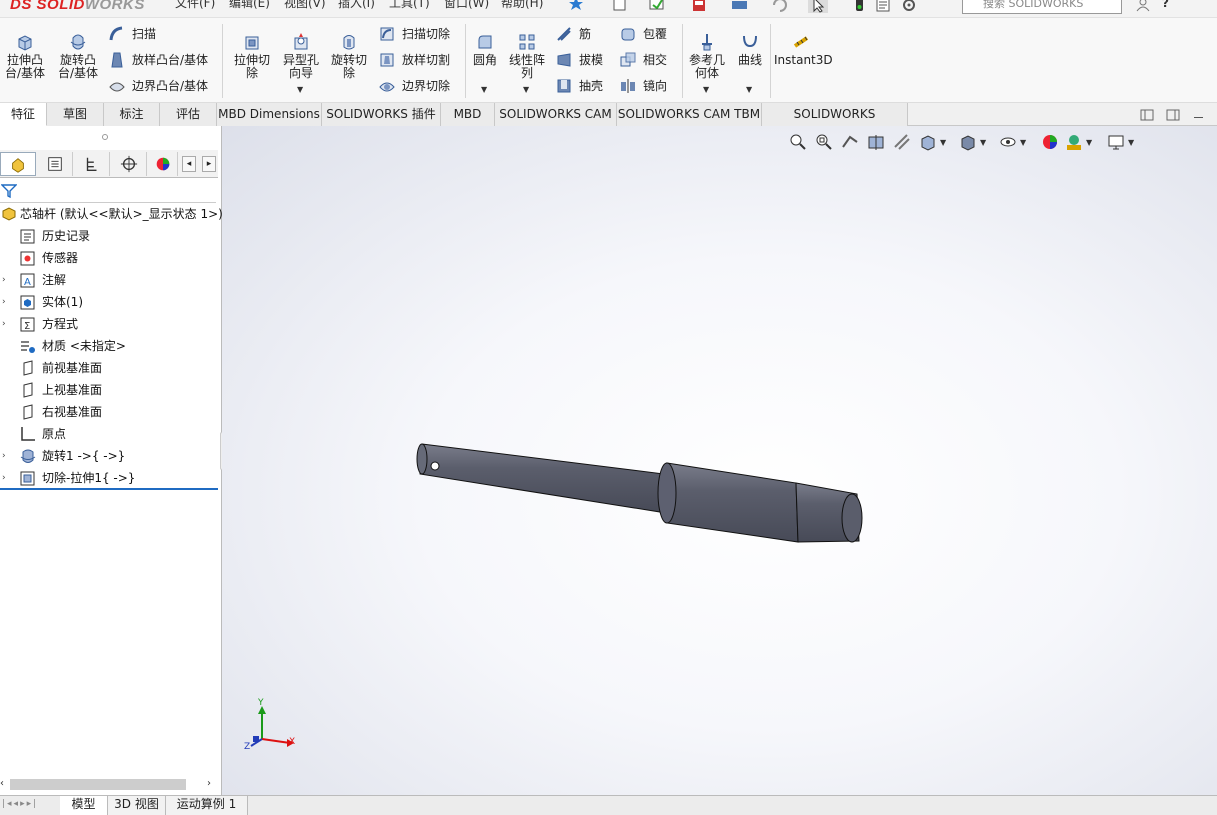 This screenshot has height=815, width=1217. What do you see at coordinates (1023, 142) in the screenshot?
I see `hide-show-dropdown: ▼` at bounding box center [1023, 142].